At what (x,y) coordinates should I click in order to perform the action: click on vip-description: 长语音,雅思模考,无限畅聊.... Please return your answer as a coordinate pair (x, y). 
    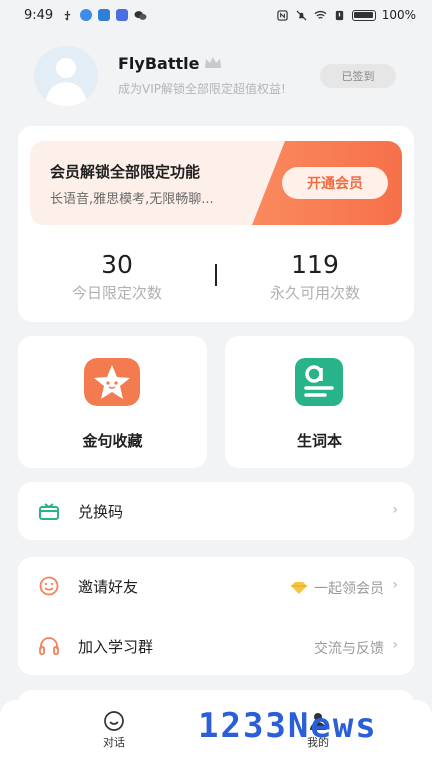
    Looking at the image, I should click on (132, 199).